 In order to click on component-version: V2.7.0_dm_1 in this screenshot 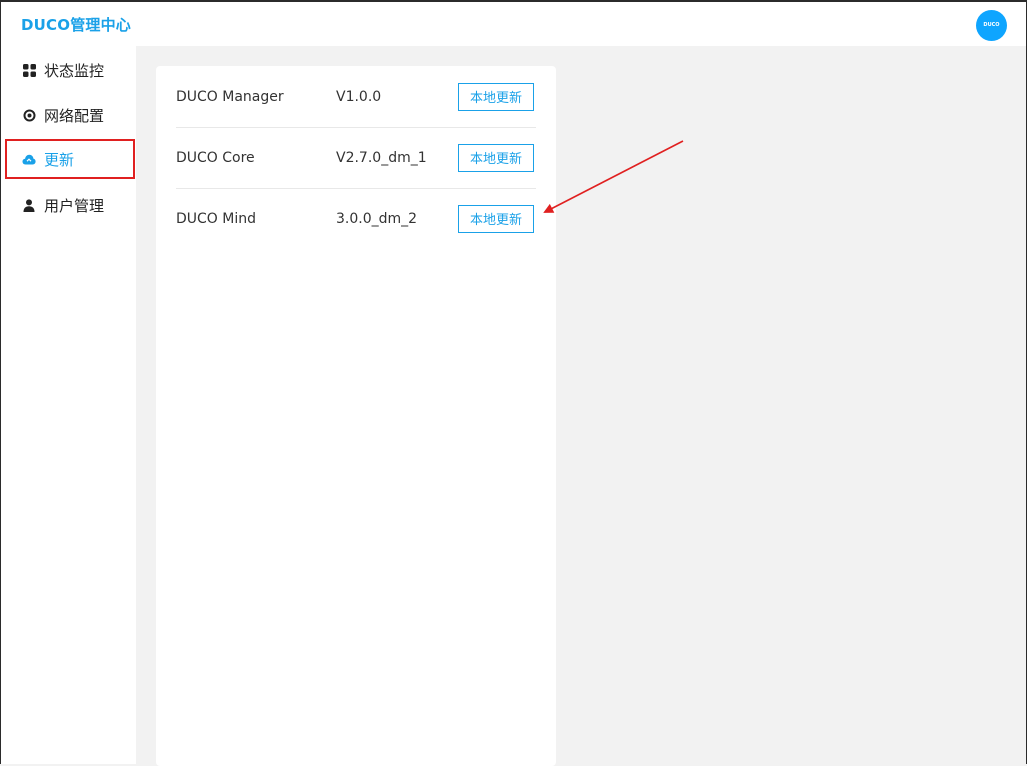, I will do `click(381, 157)`.